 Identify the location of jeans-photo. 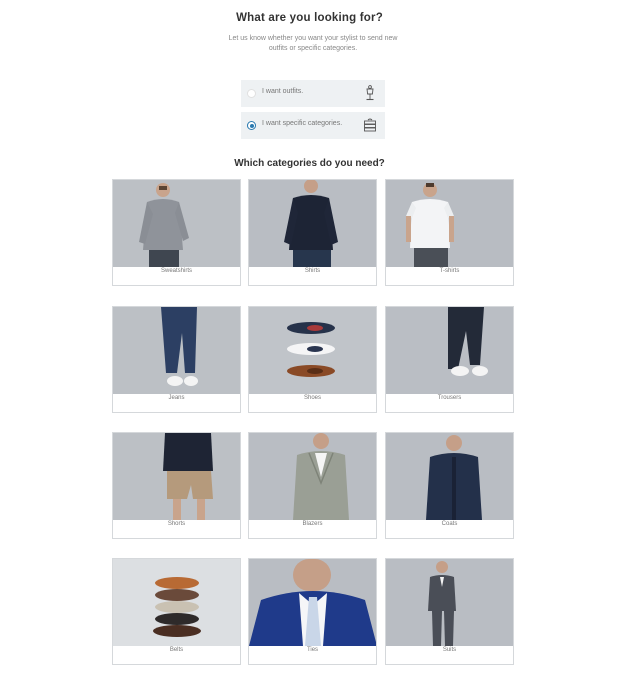
(176, 350).